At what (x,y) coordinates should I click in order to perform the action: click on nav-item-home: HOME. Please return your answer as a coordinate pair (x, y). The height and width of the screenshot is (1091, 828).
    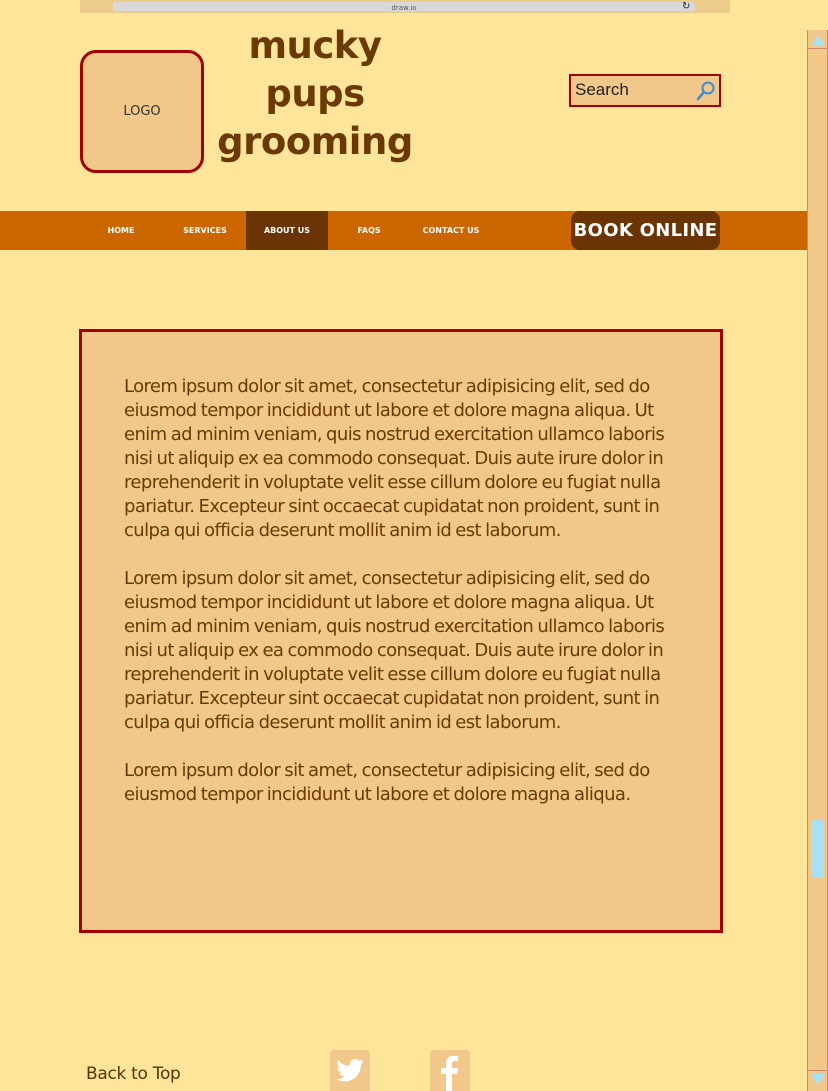
    Looking at the image, I should click on (121, 230).